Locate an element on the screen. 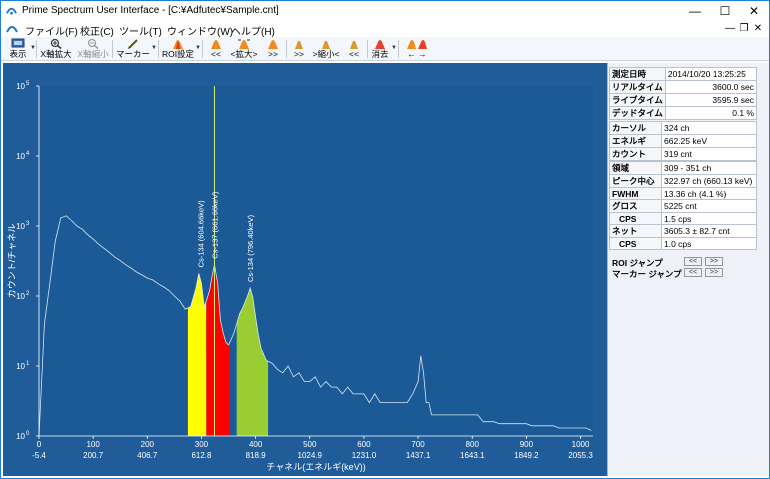  marker-button: マーカー is located at coordinates (133, 49).